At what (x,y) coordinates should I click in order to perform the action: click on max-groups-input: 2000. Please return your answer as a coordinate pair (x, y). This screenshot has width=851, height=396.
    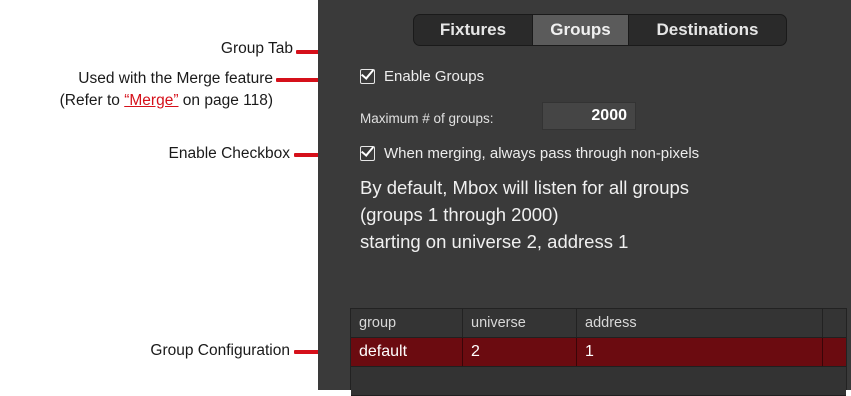
    Looking at the image, I should click on (589, 116).